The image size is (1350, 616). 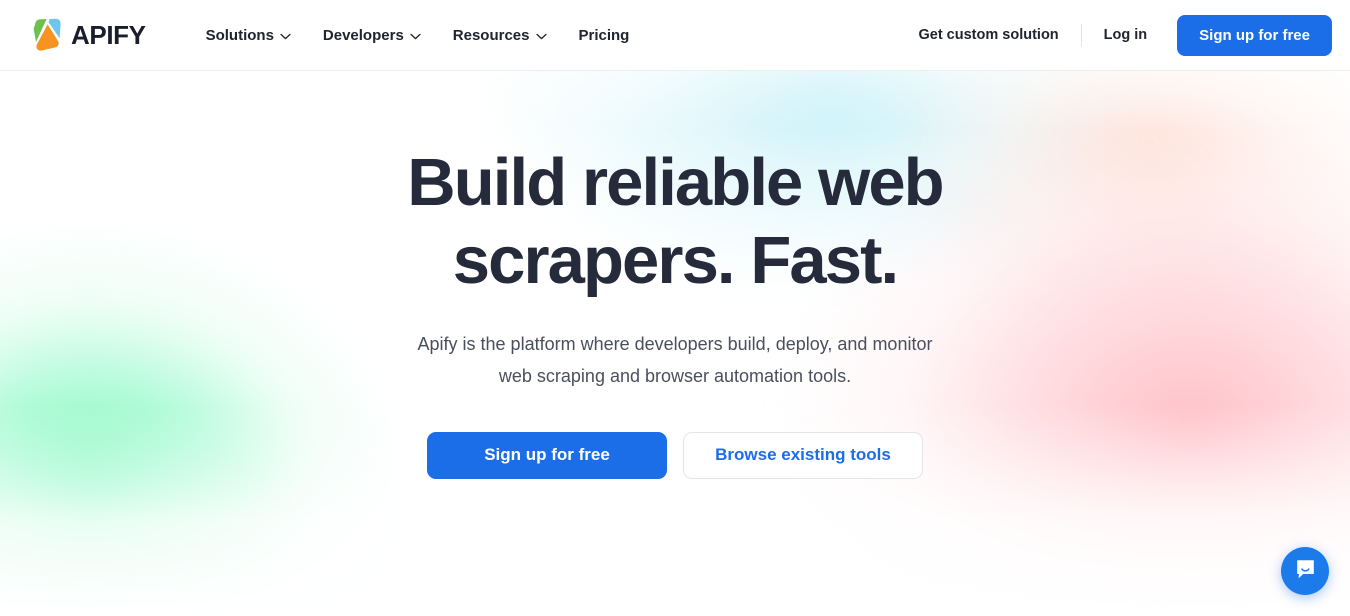 I want to click on nav-item-resources: Resources, so click(x=500, y=35).